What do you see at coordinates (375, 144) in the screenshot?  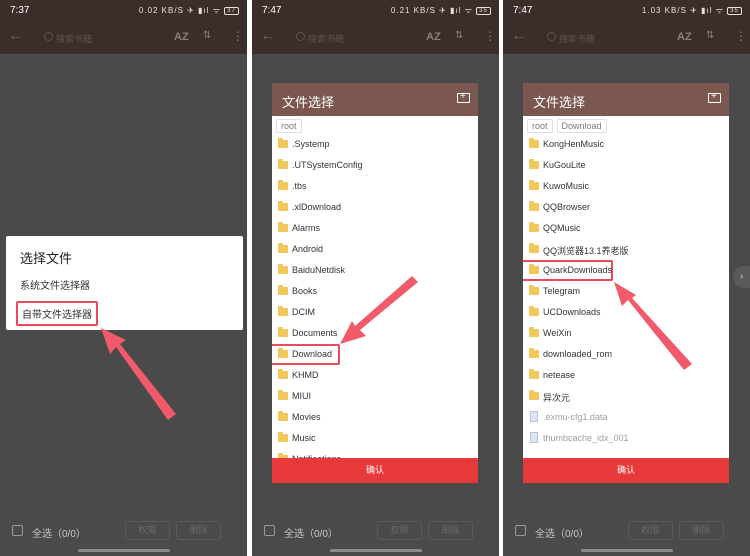 I see `list-item: .Systemp` at bounding box center [375, 144].